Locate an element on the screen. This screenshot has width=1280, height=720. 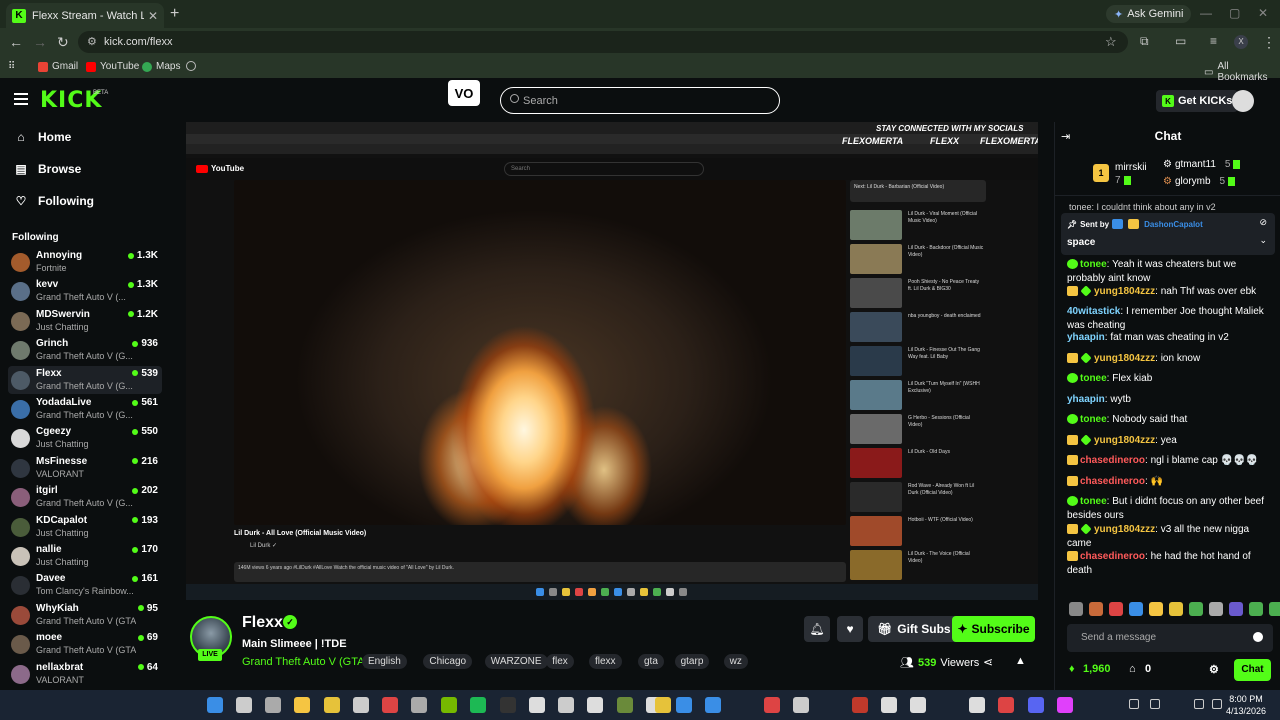
system-clock: 8:00 PM 4/13/2026 is located at coordinates (1246, 705).